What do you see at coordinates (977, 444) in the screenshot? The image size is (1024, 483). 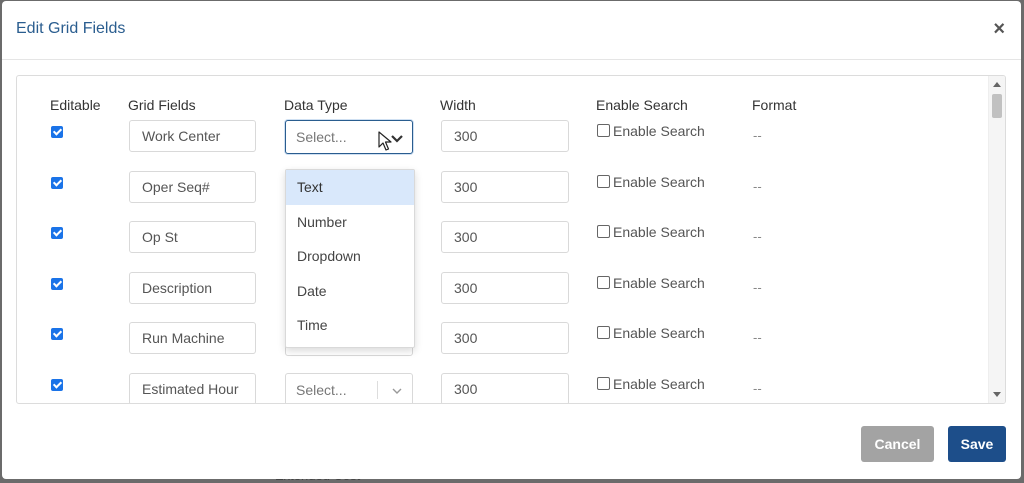 I see `save-button: Save` at bounding box center [977, 444].